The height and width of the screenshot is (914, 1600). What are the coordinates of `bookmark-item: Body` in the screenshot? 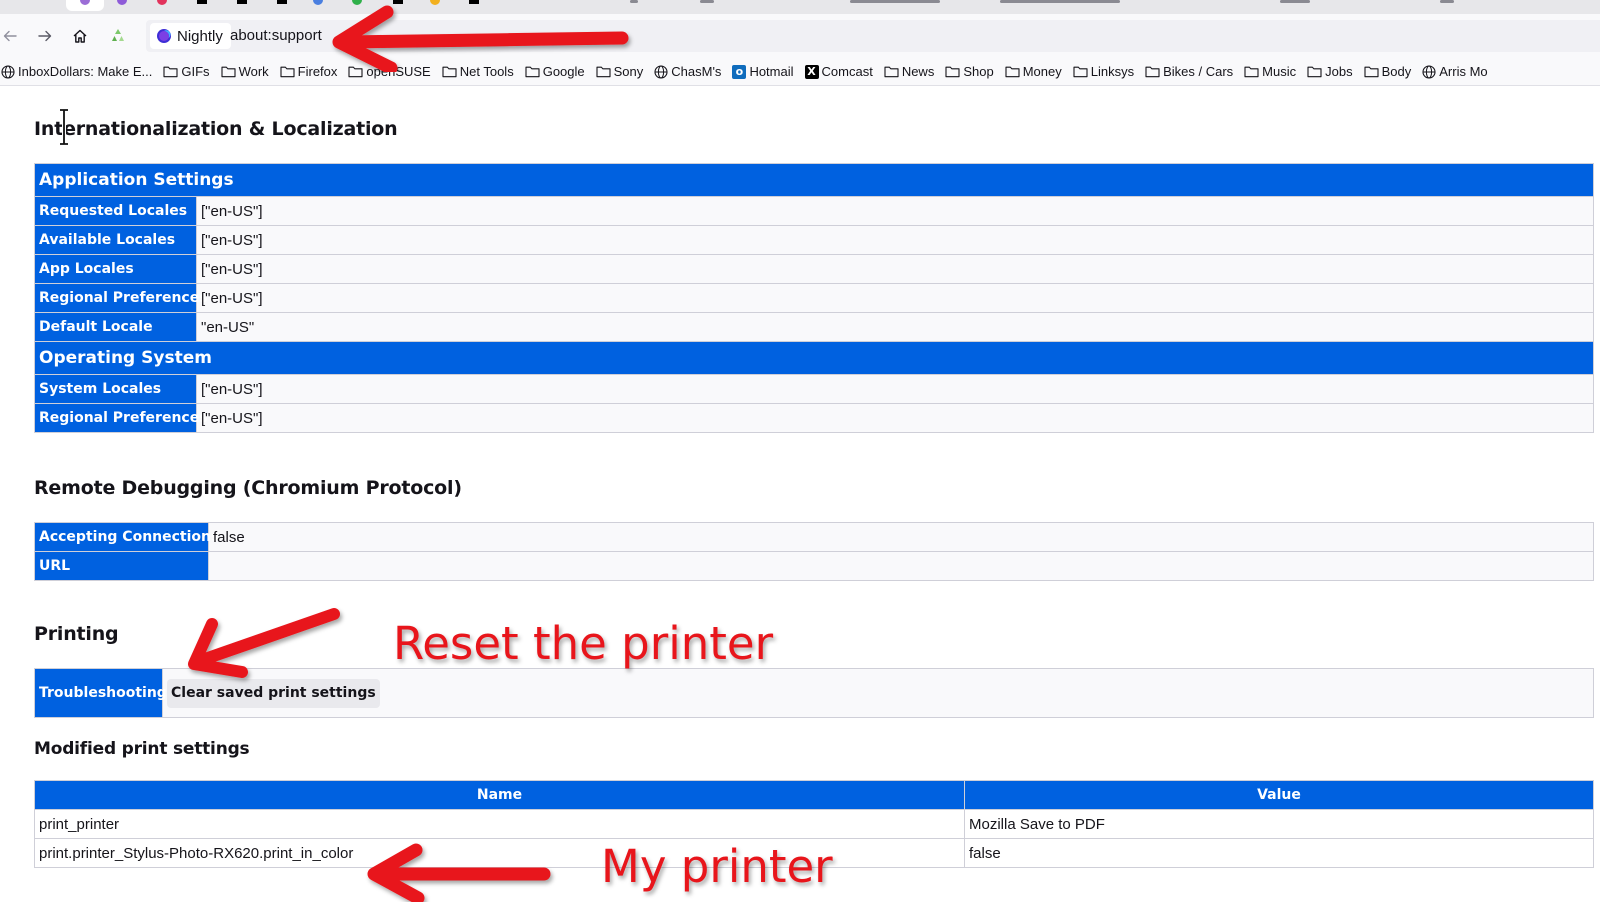 It's located at (1388, 71).